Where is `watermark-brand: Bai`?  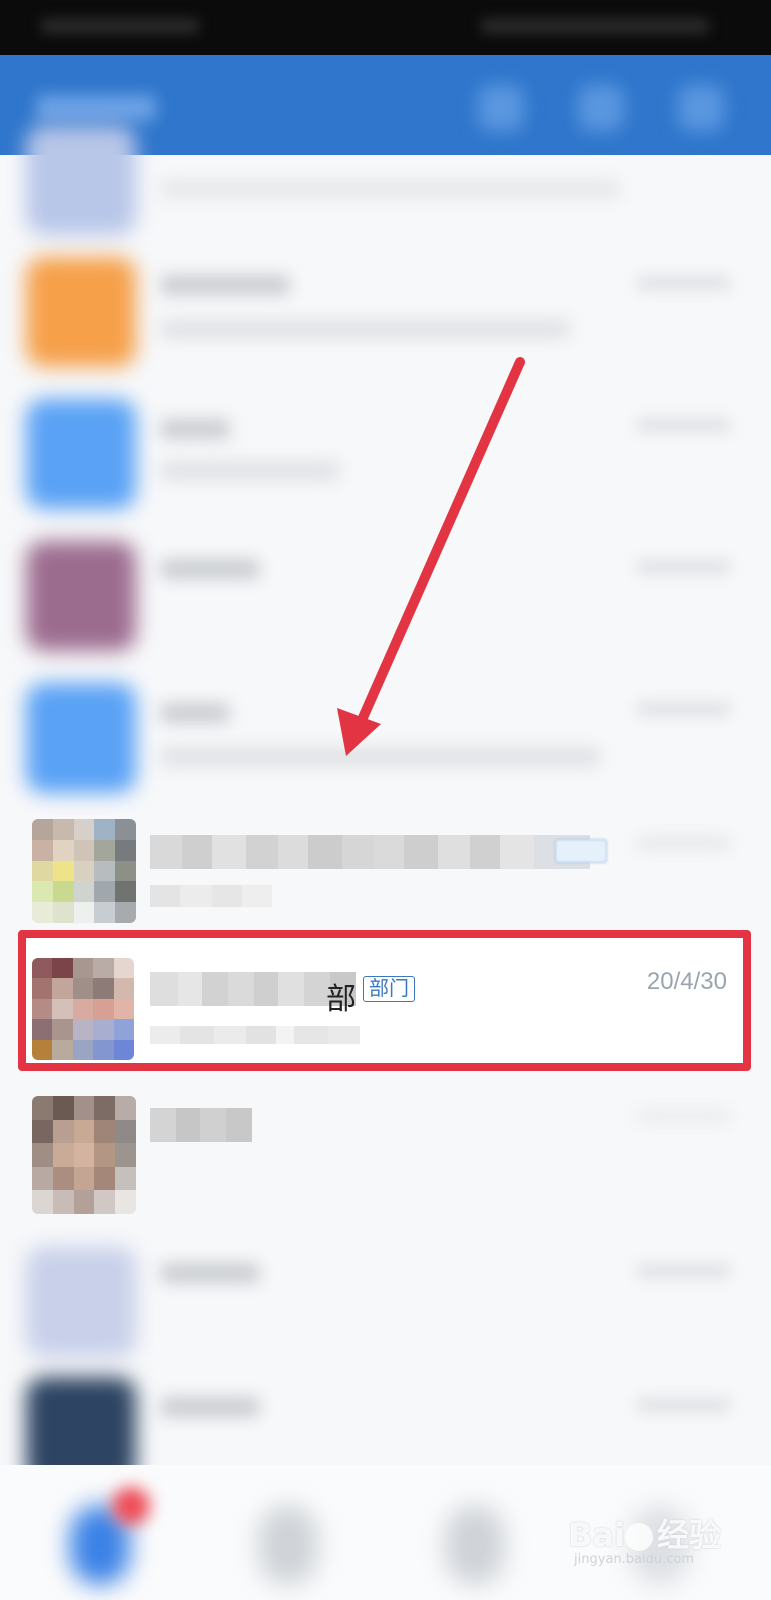 watermark-brand: Bai is located at coordinates (596, 1535).